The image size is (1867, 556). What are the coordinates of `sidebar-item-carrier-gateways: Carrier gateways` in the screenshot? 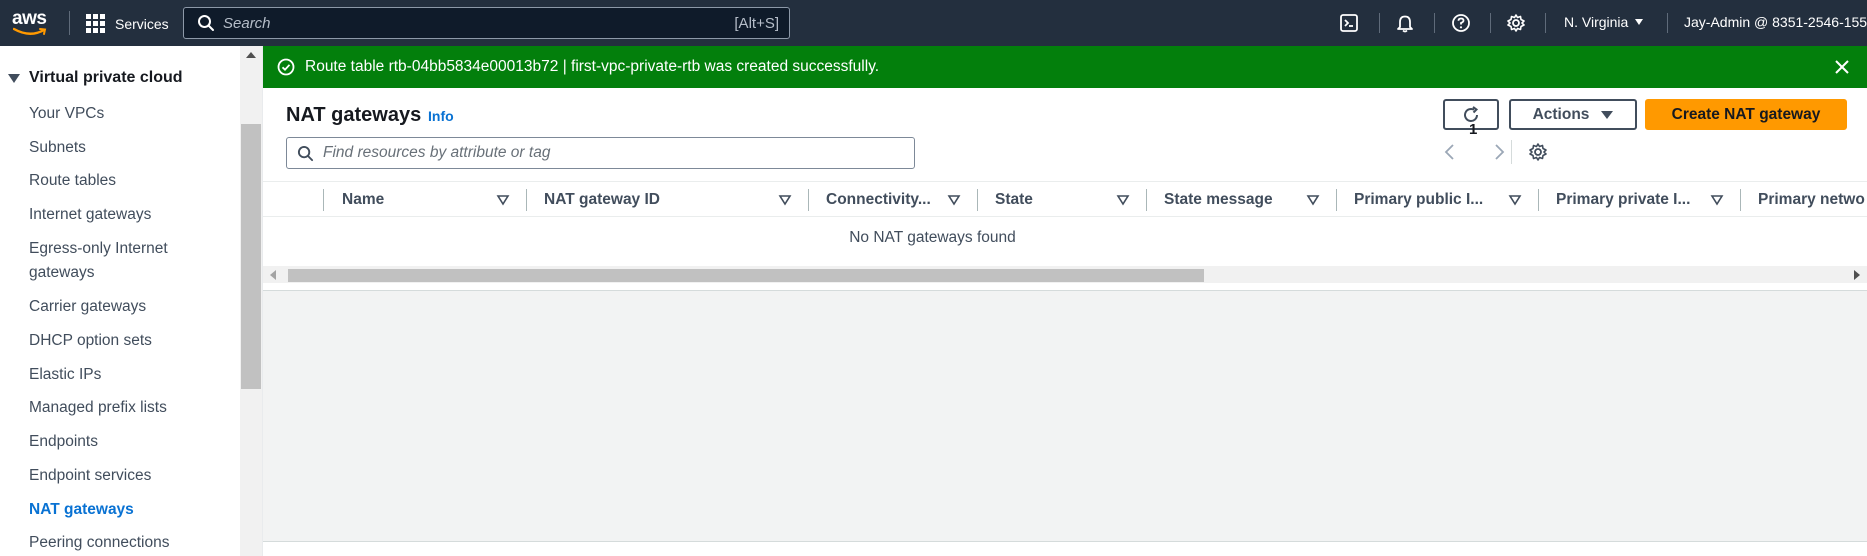 It's located at (87, 307).